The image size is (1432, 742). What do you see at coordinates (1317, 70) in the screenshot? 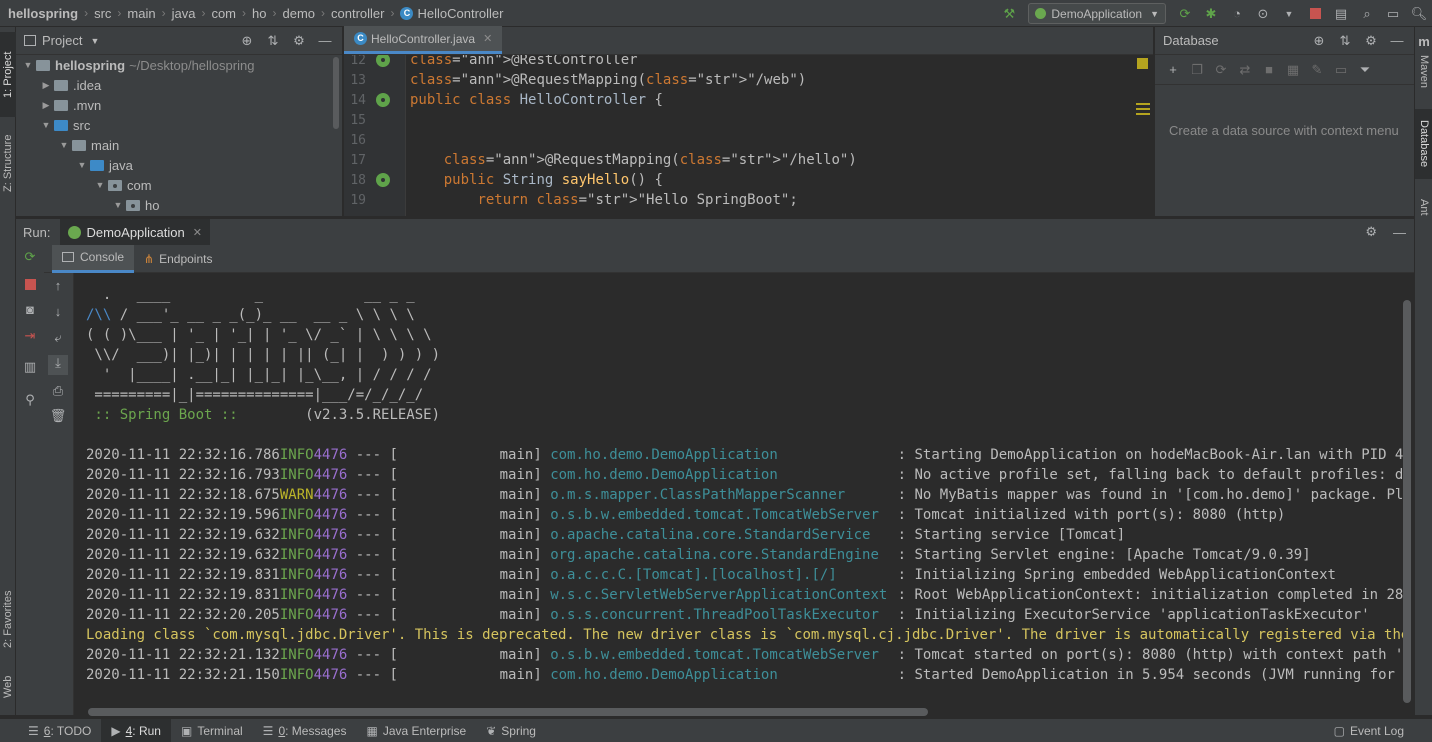
I see `edit-icon: ✎` at bounding box center [1317, 70].